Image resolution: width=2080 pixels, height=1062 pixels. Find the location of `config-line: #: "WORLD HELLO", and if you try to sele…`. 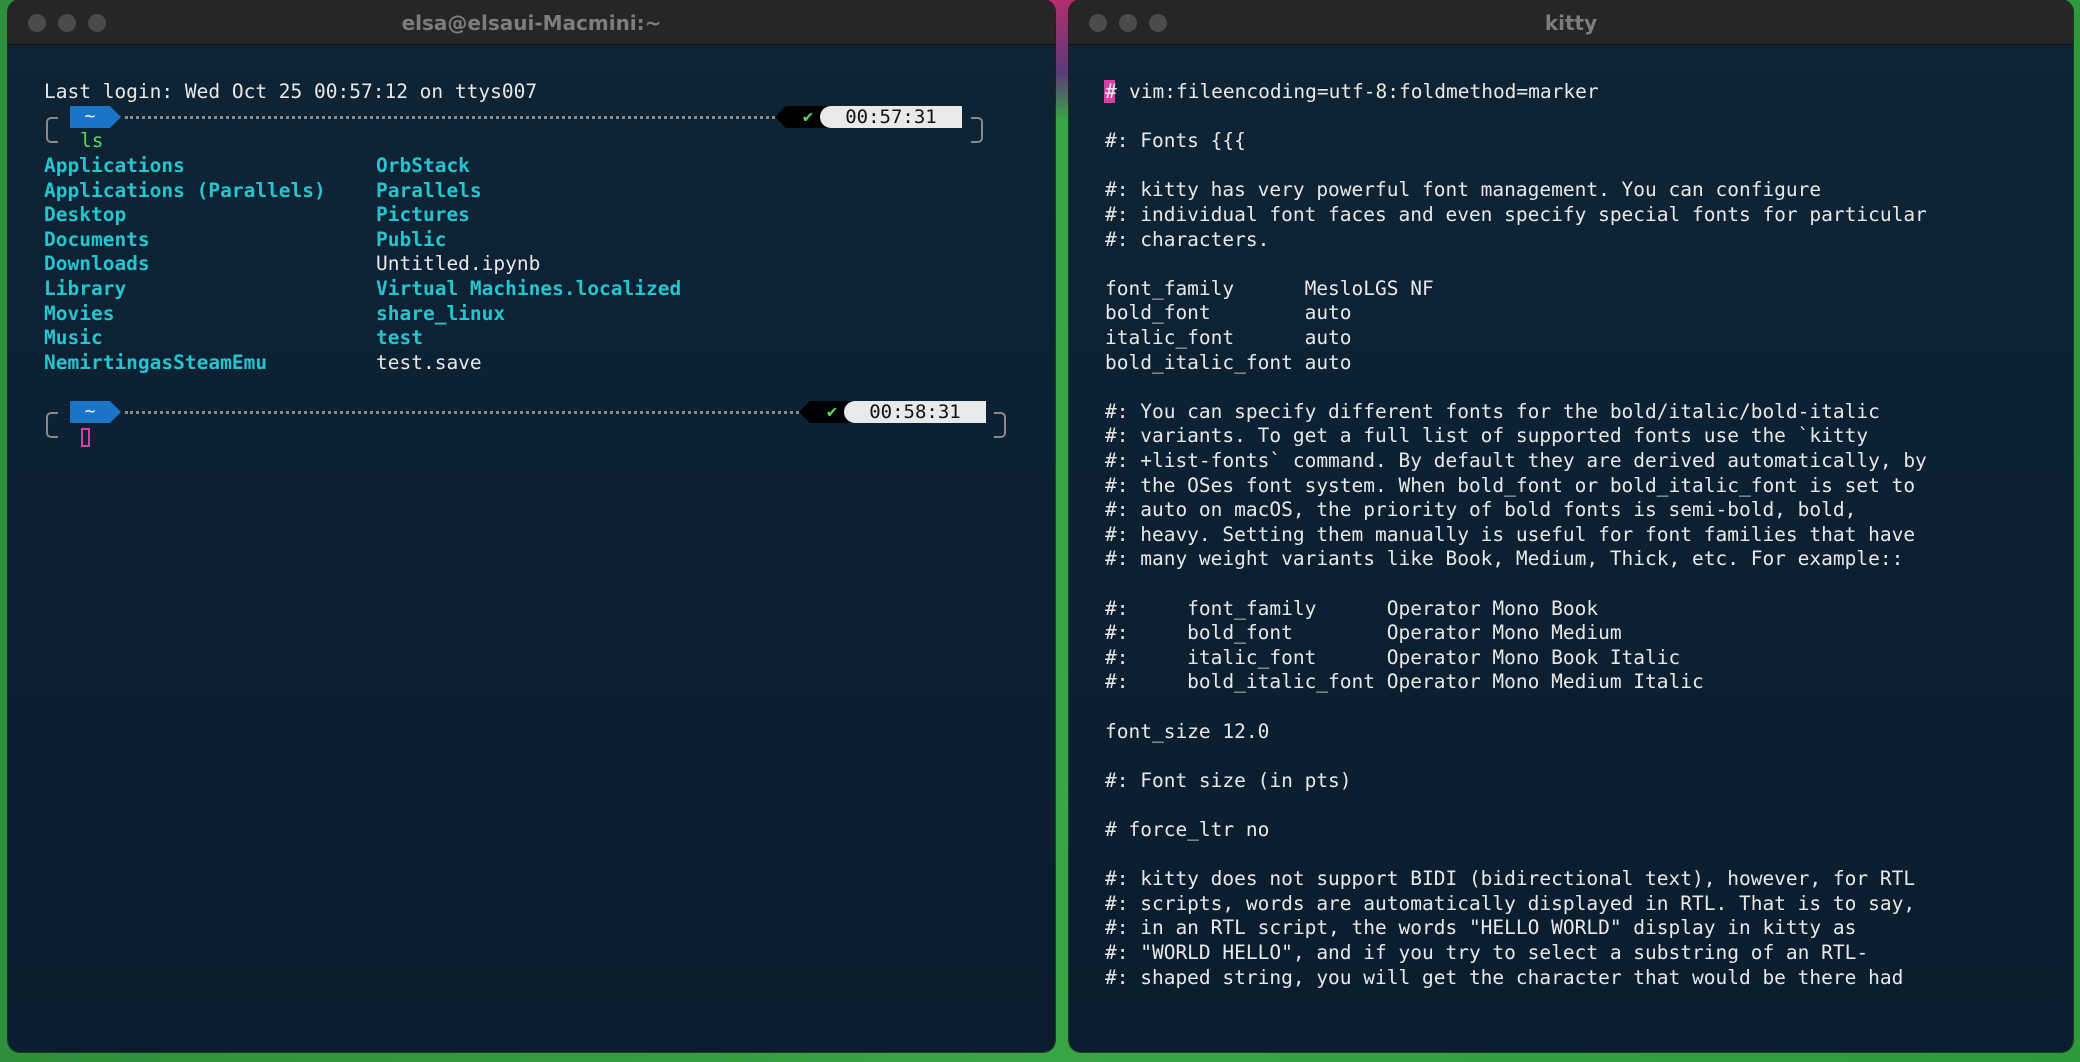

config-line: #: "WORLD HELLO", and if you try to sele… is located at coordinates (1487, 952).